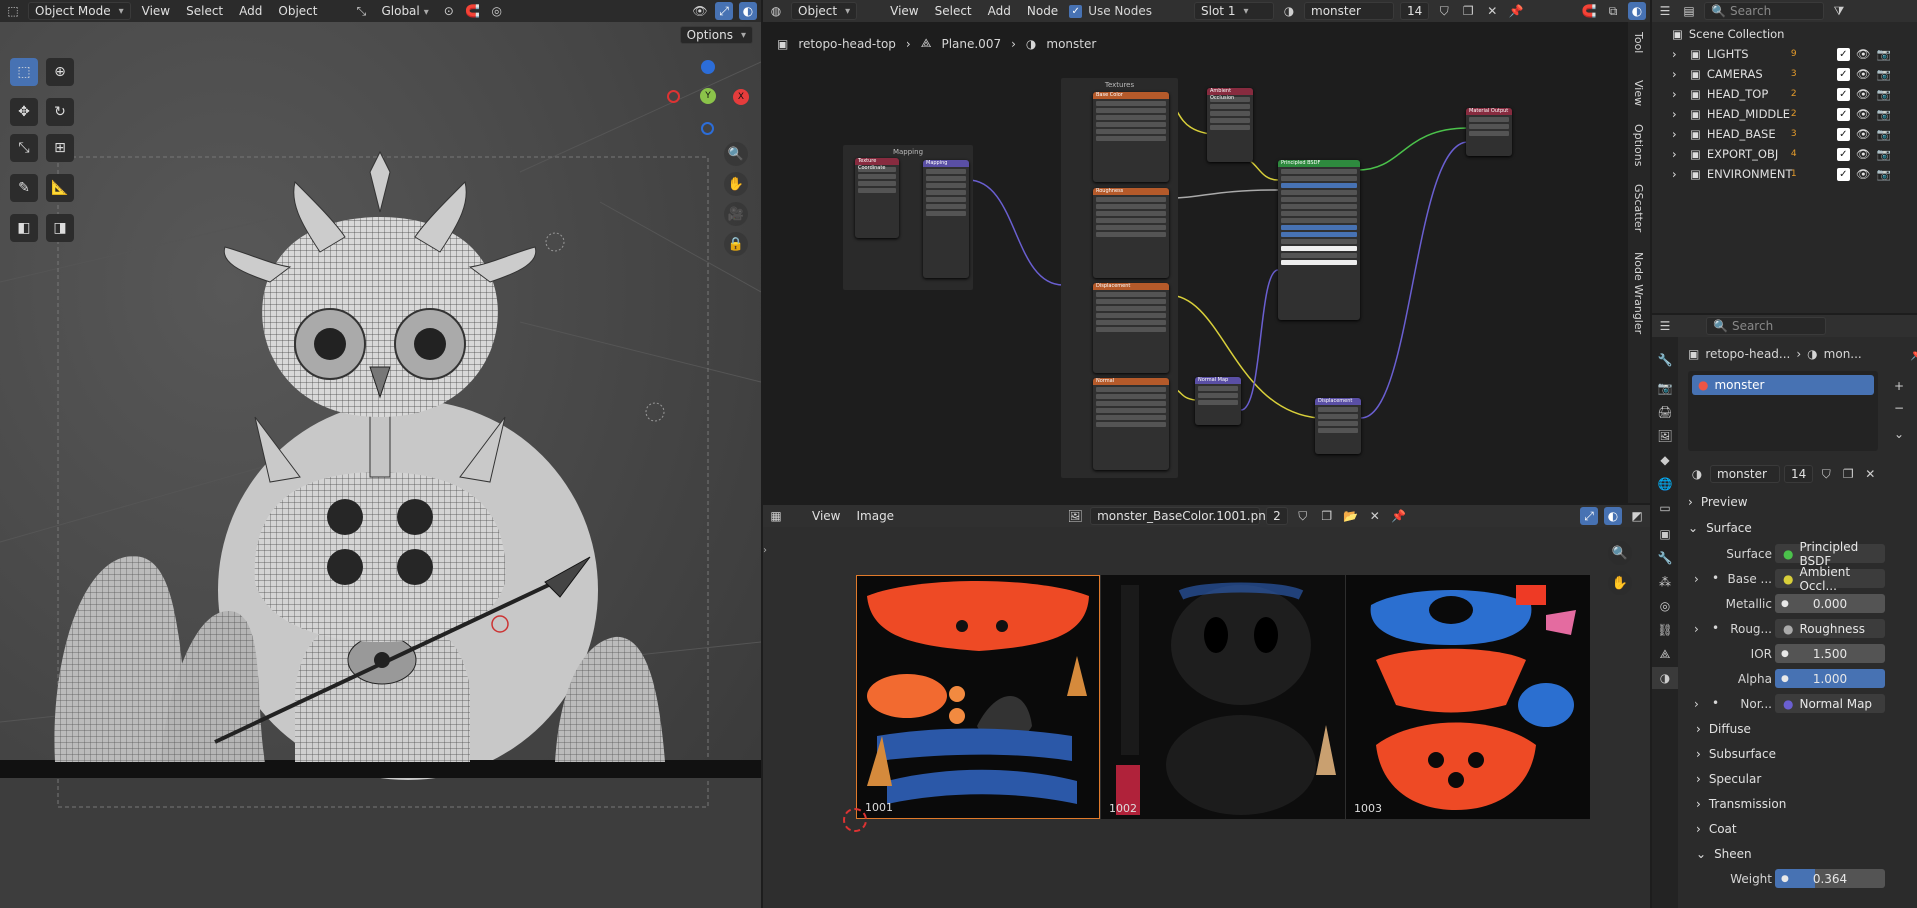 The height and width of the screenshot is (908, 1917). Describe the element at coordinates (946, 219) in the screenshot. I see `node-mapping: Mapping` at that location.